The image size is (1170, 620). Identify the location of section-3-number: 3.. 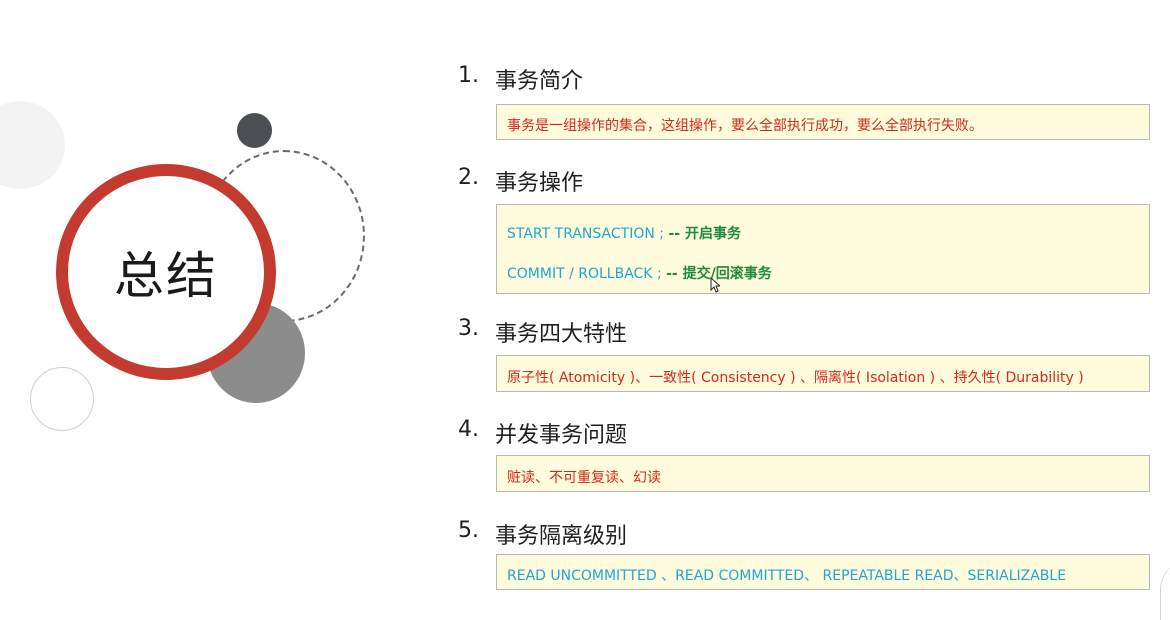
(468, 328).